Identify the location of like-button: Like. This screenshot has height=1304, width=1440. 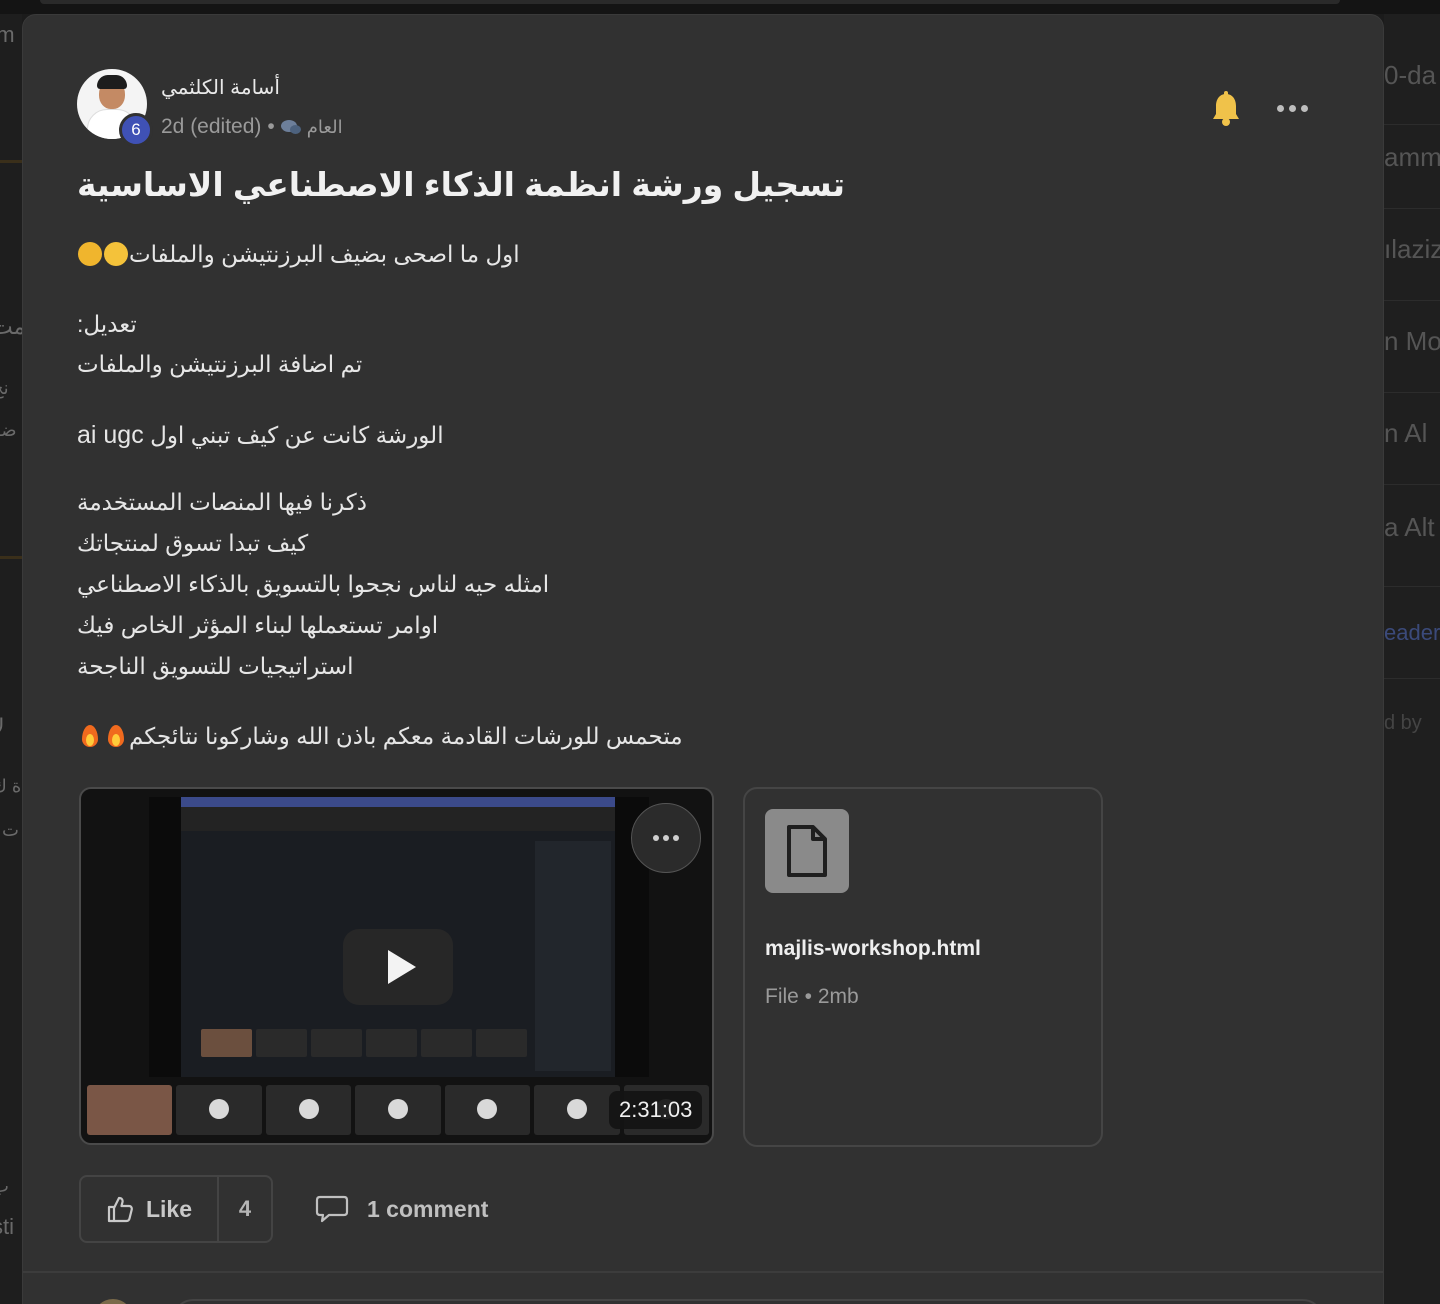
(150, 1209).